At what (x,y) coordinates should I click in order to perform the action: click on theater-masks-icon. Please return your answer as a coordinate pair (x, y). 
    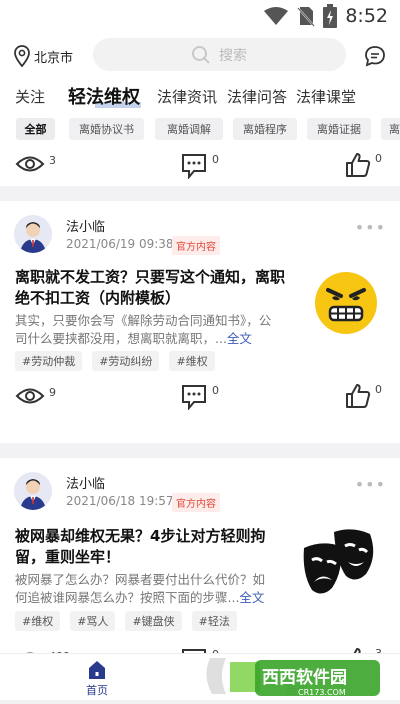
    Looking at the image, I should click on (338, 561).